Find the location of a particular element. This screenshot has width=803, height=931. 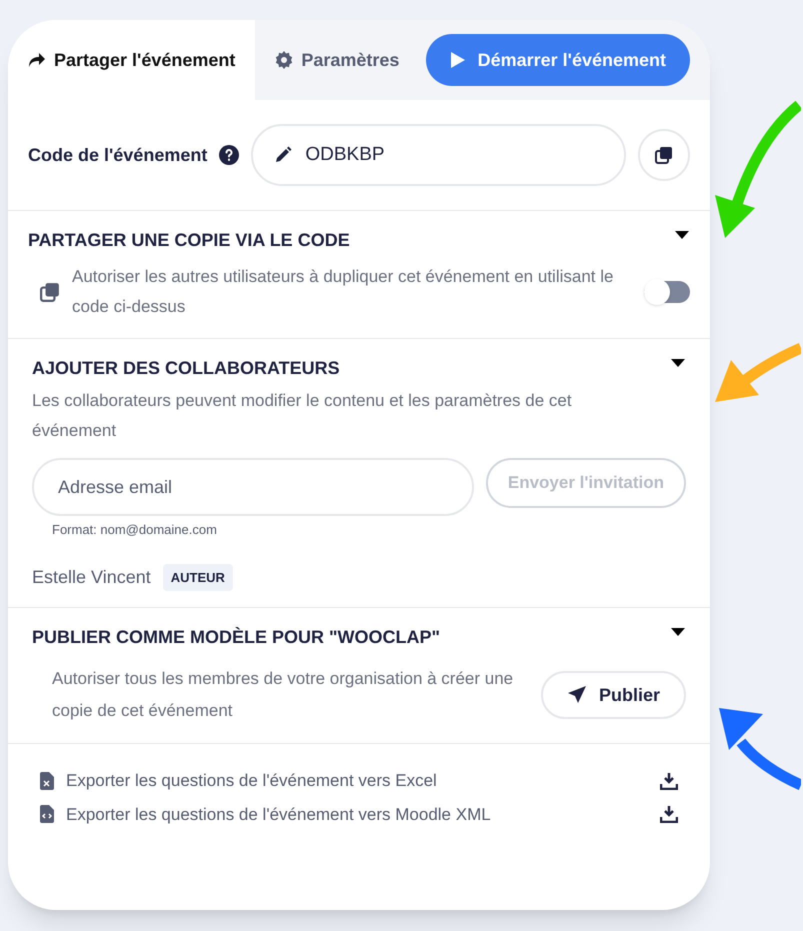

start-event-button: Démarrer l'événement is located at coordinates (558, 60).